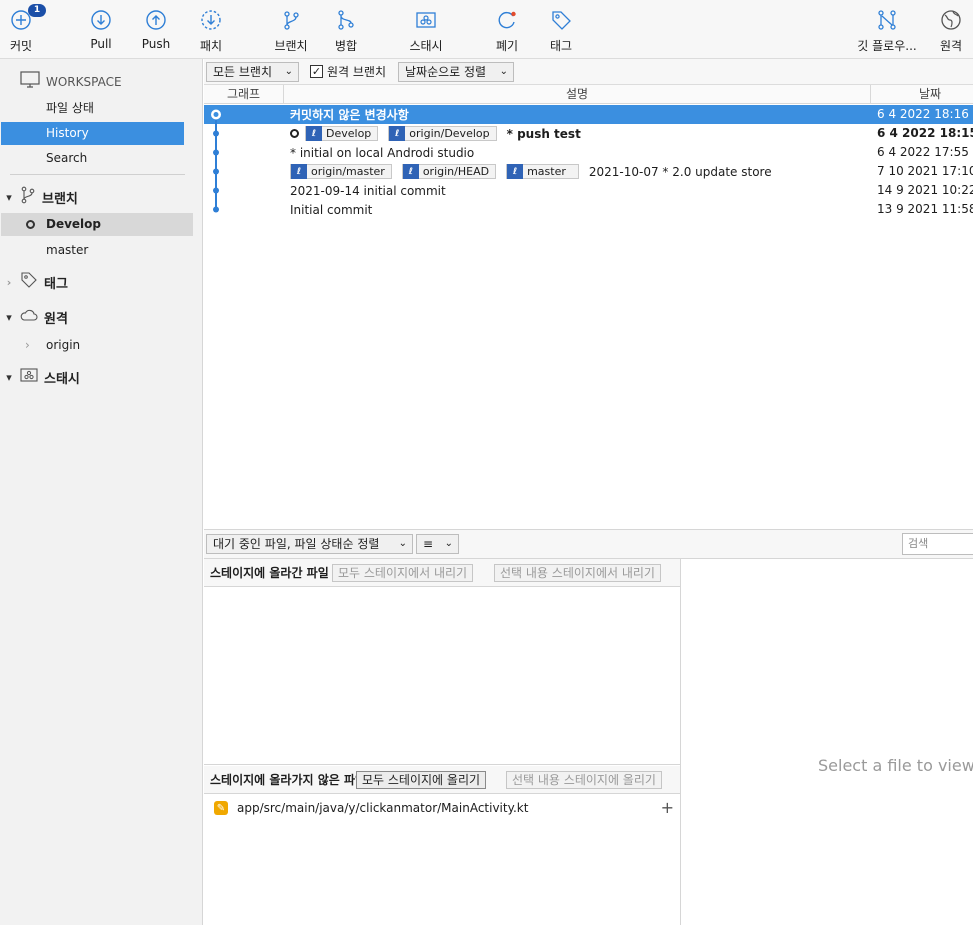 Image resolution: width=973 pixels, height=925 pixels. I want to click on stash-button: 스태시, so click(426, 29).